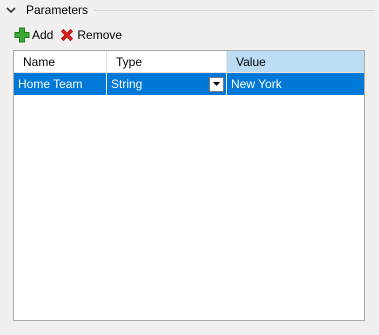  I want to click on table-row: Home Team String New York, so click(189, 84).